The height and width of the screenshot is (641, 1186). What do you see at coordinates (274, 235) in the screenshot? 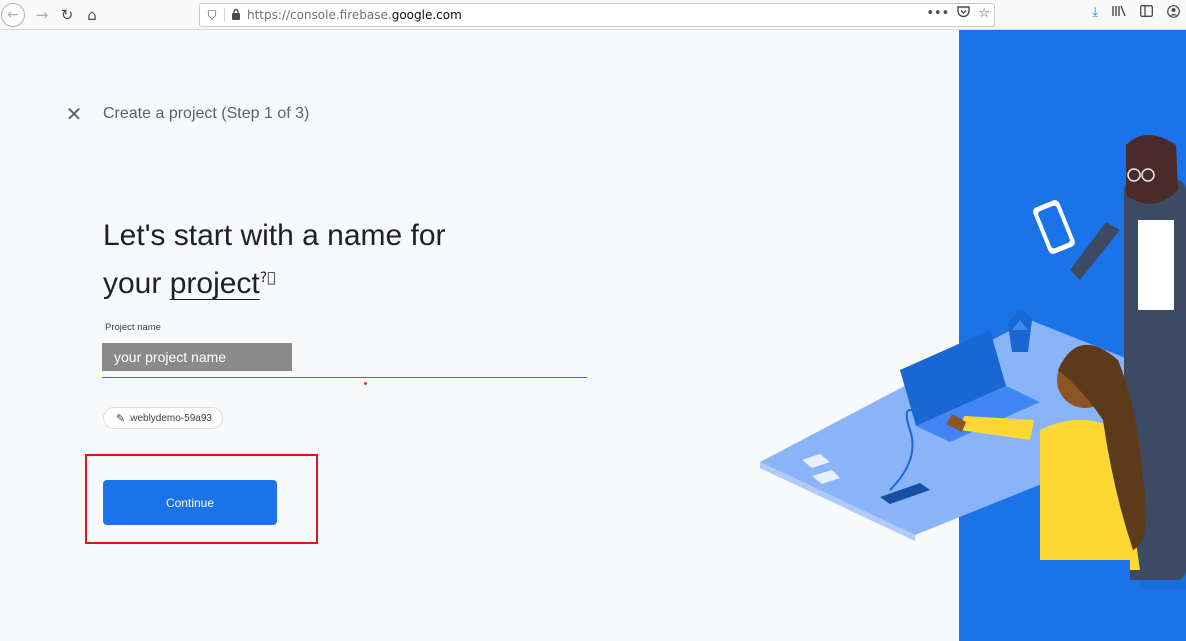
I see `headline-line1: Let's start with a name for` at bounding box center [274, 235].